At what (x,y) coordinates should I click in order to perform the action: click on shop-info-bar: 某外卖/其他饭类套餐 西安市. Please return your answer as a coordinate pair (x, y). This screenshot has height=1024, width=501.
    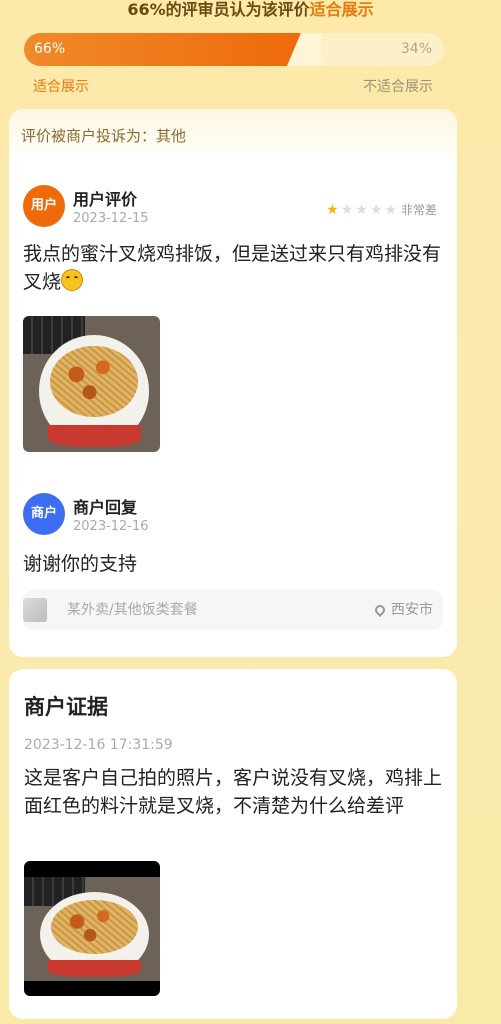
    Looking at the image, I should click on (233, 610).